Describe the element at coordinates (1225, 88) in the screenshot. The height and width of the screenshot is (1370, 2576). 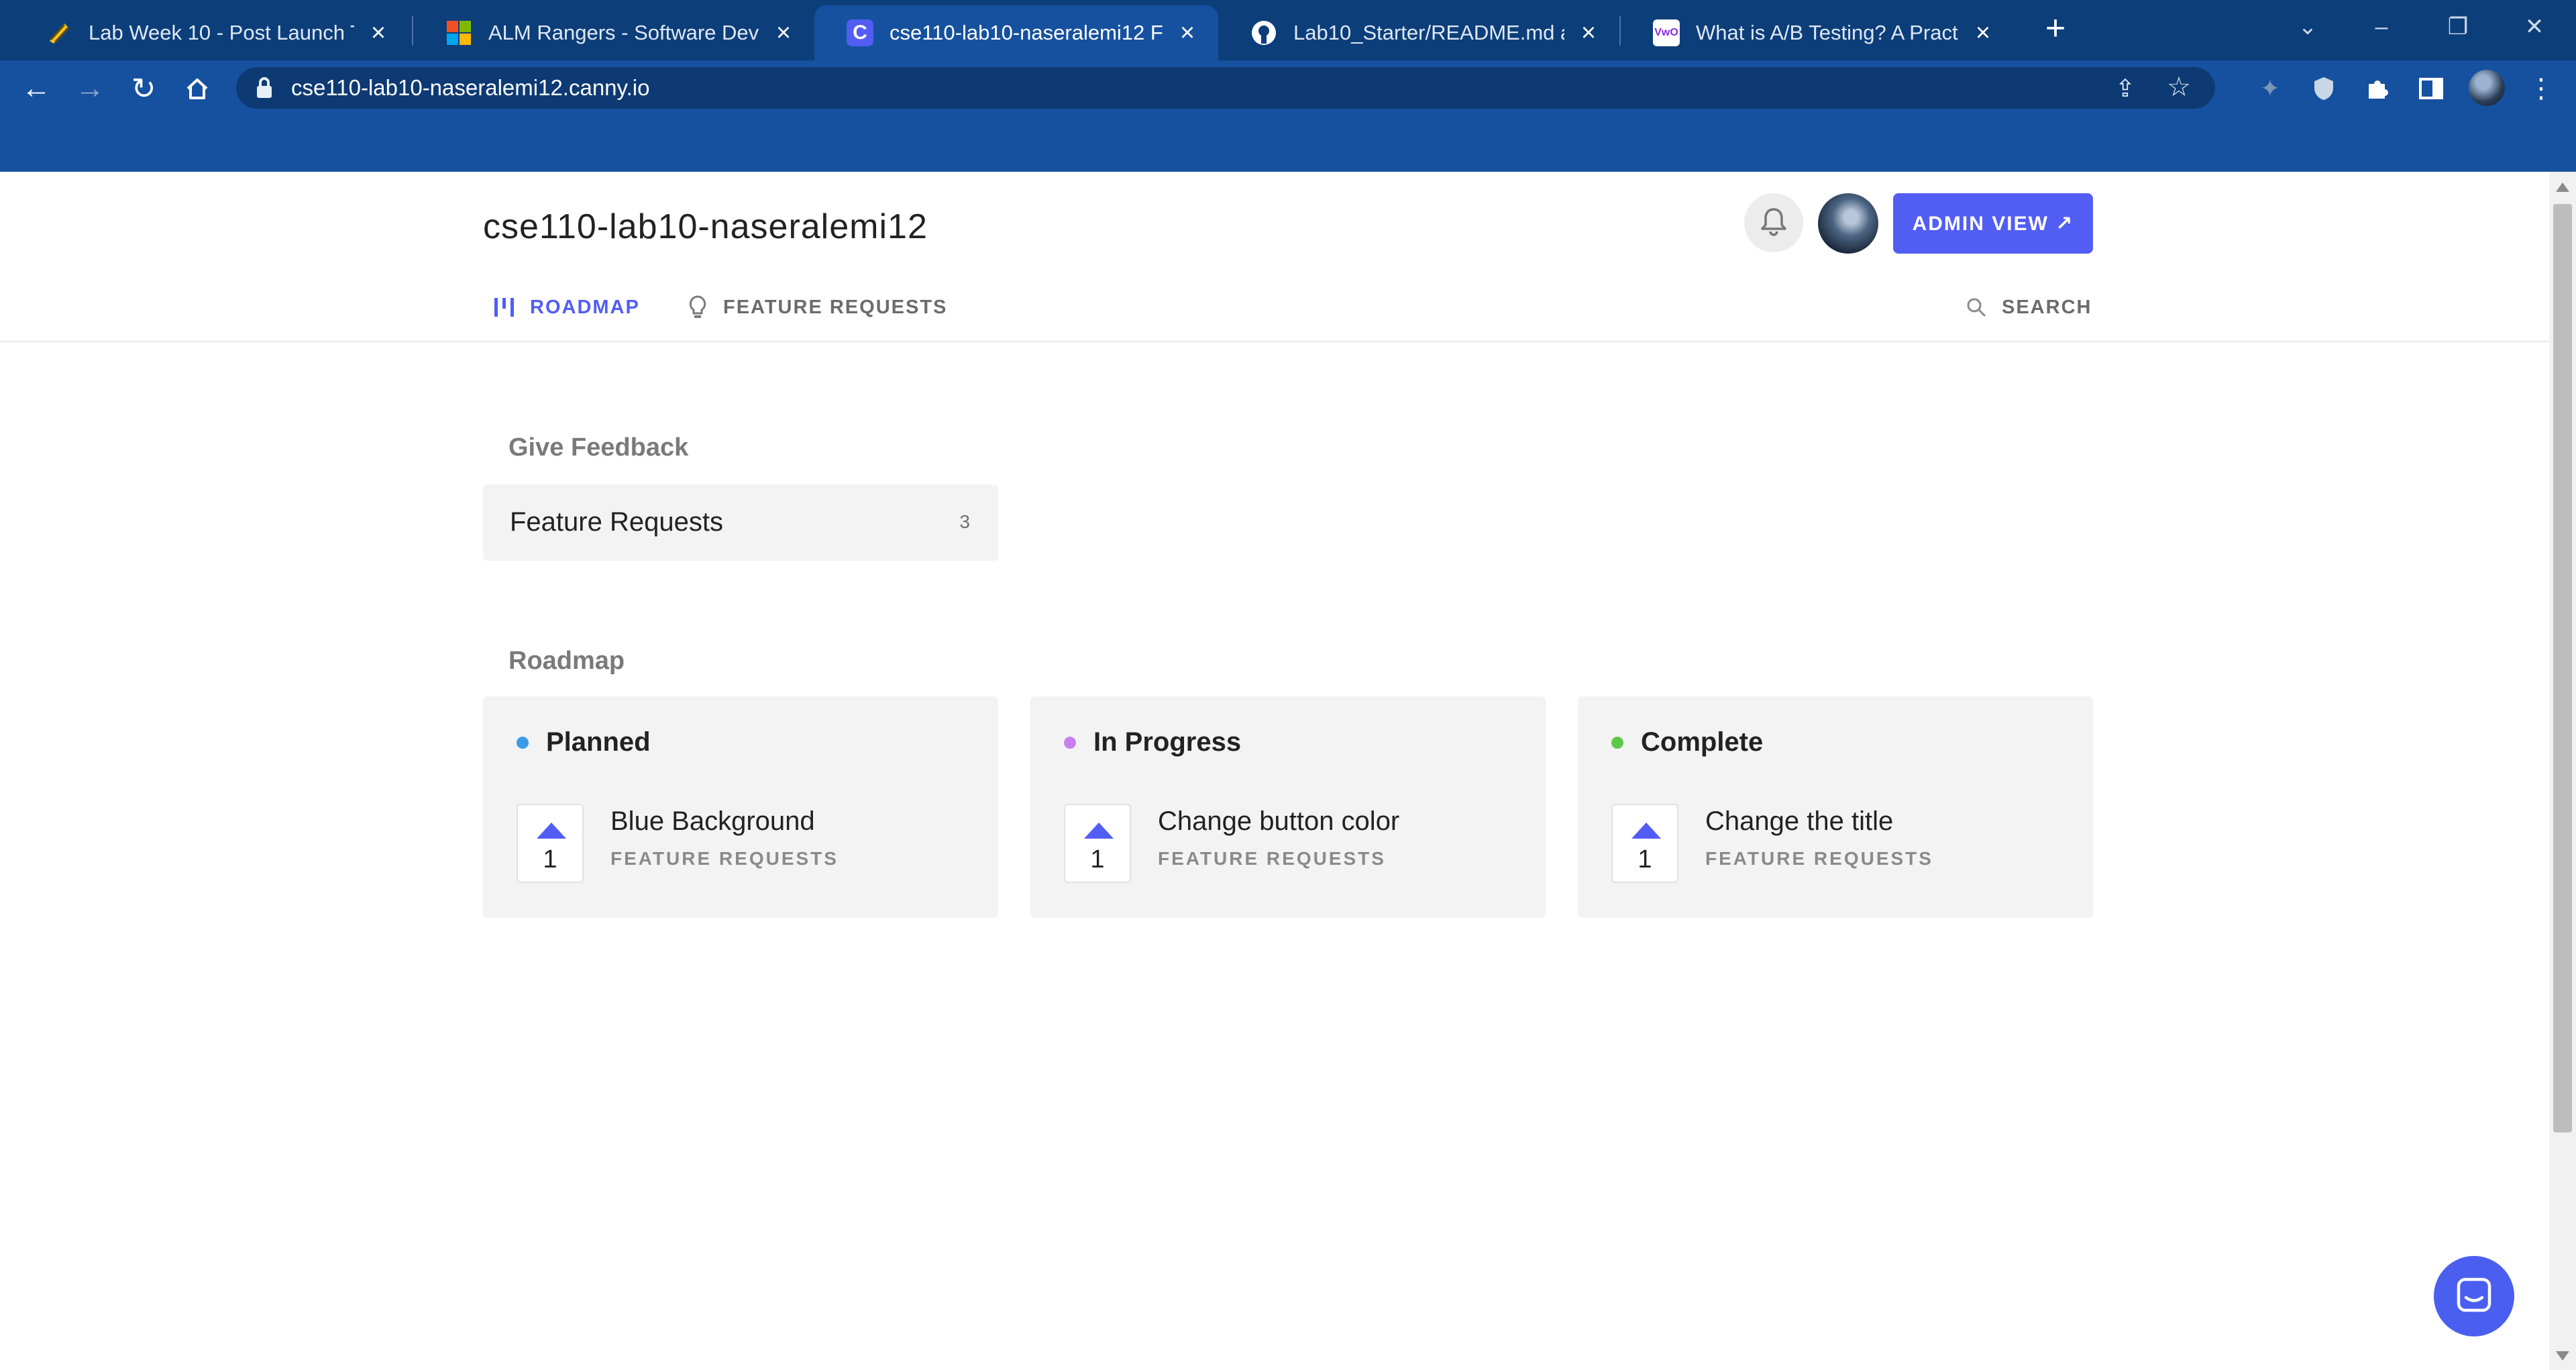
I see `address-bar: cse110-lab10-naseralemi12.canny.io ⇪ ☆` at that location.